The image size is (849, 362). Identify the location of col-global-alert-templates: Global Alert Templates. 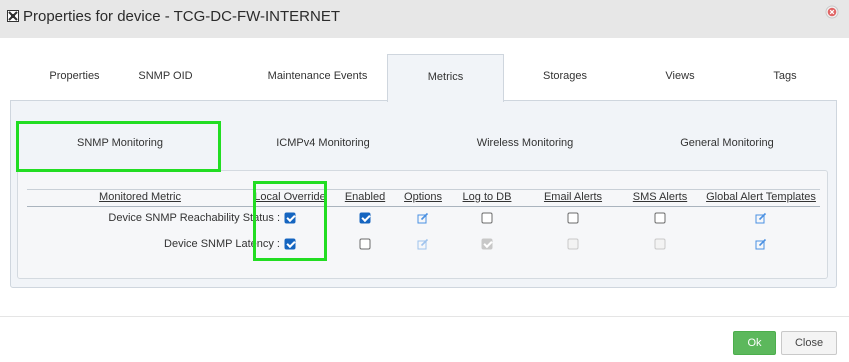
(761, 197).